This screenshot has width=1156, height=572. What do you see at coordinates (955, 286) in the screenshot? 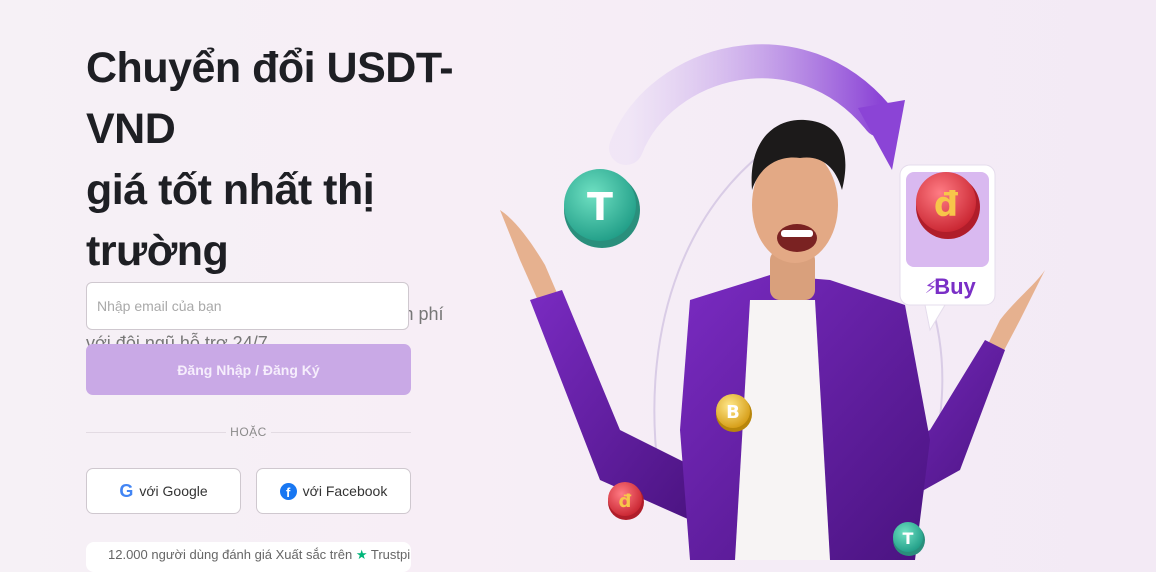
I see `buy-label: Buy` at bounding box center [955, 286].